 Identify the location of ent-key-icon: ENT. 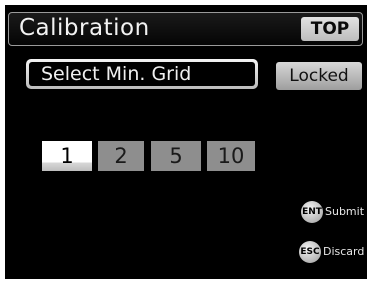
(312, 212).